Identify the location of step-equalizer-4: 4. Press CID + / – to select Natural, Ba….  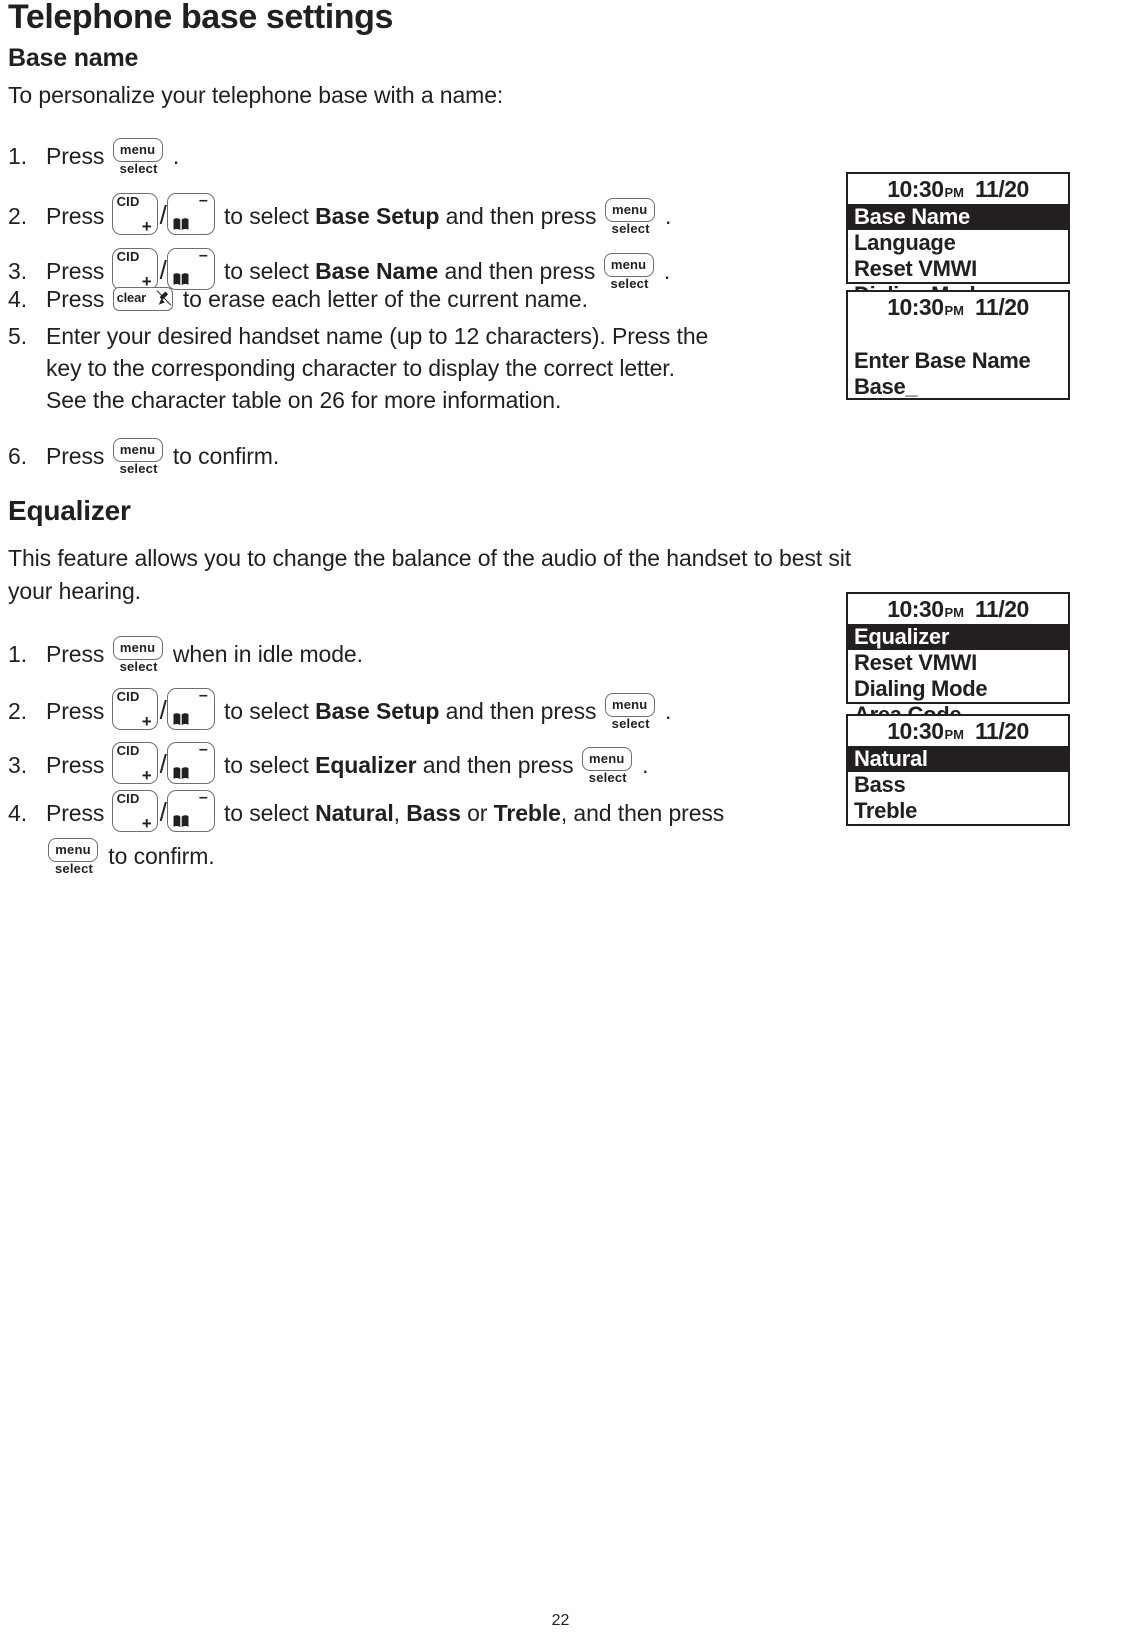
(366, 812).